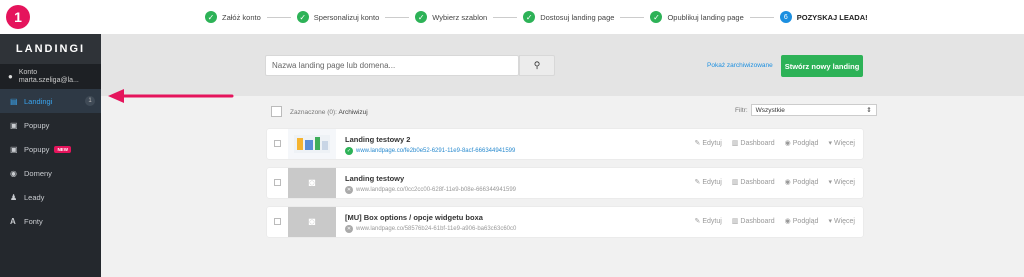 The height and width of the screenshot is (277, 1024). Describe the element at coordinates (822, 66) in the screenshot. I see `create-landing-button: Stwórz nowy landing` at that location.